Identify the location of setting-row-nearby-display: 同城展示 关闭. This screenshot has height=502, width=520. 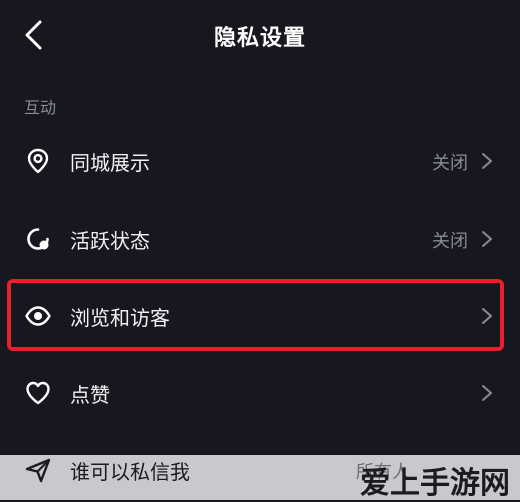
(260, 161).